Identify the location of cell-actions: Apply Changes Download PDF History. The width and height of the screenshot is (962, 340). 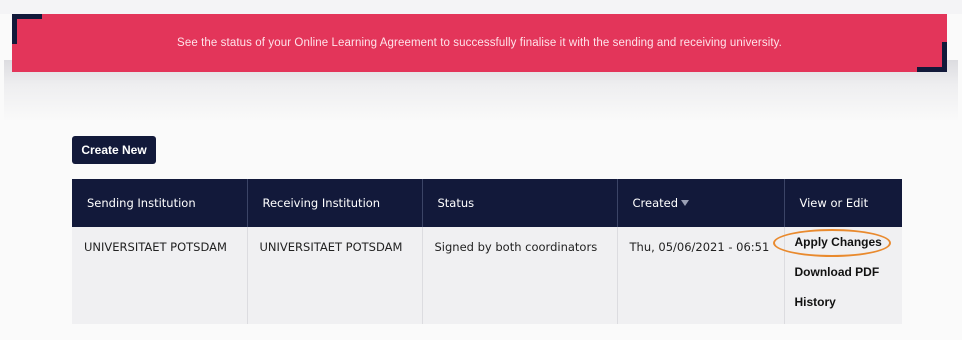
(837, 275).